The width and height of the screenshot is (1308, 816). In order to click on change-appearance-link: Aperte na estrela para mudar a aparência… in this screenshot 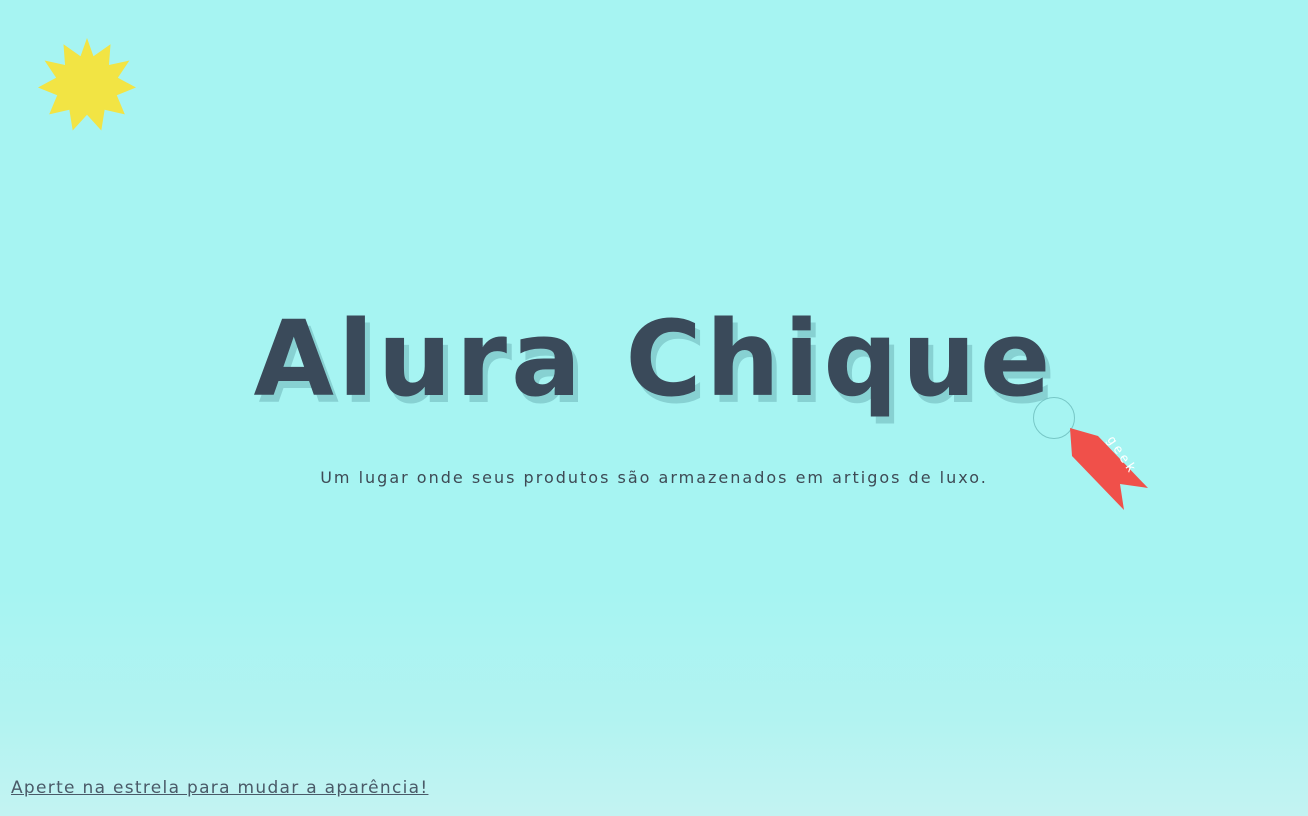, I will do `click(219, 788)`.